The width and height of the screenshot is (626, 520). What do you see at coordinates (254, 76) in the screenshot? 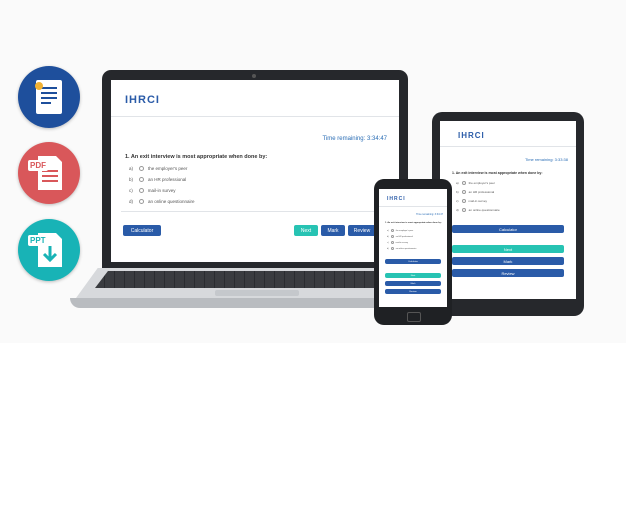
I see `laptop-camera` at bounding box center [254, 76].